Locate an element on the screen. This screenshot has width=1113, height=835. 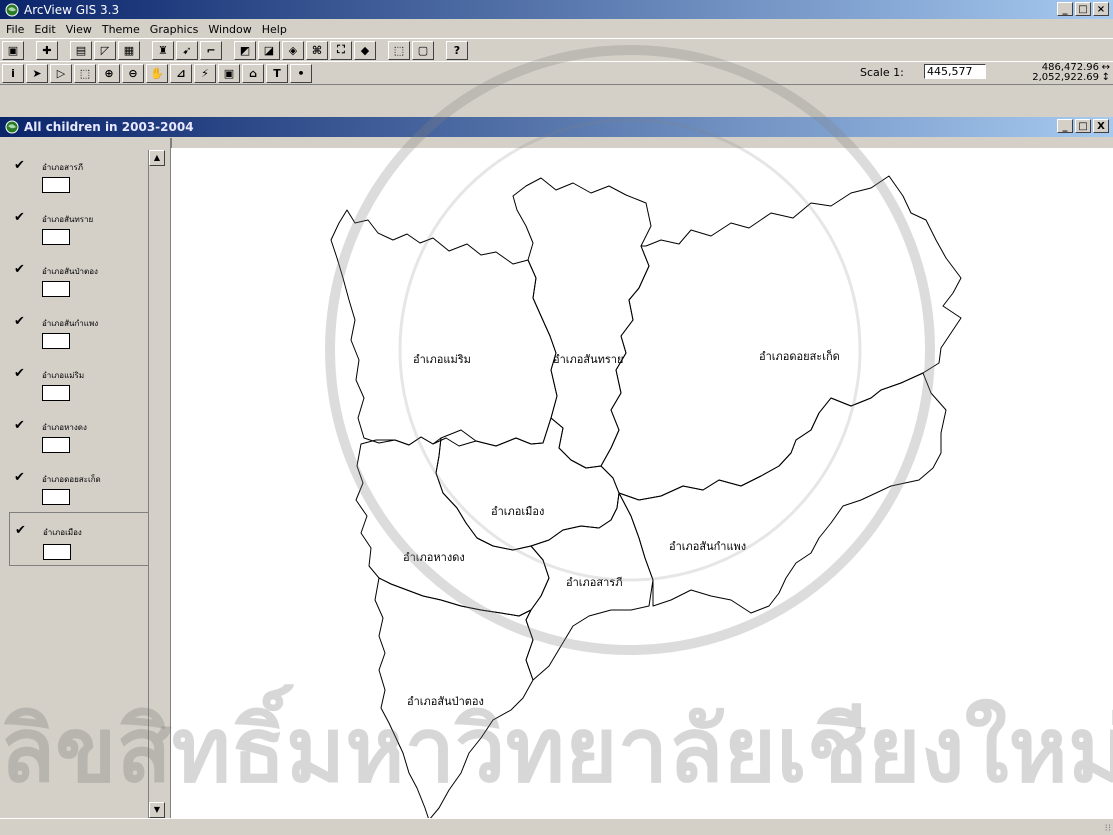
zoom-out-fixed-icon: ⛶ is located at coordinates (341, 50).